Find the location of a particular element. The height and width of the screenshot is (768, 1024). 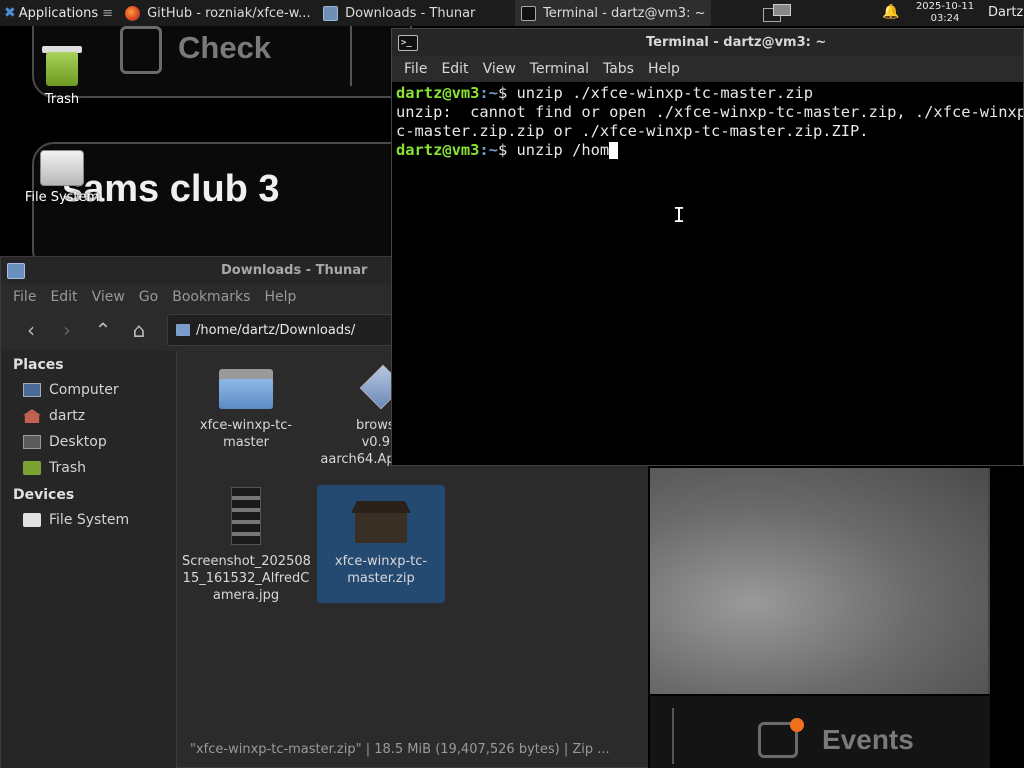

file-name: xfce-winxp-tc- master.zip is located at coordinates (381, 570).